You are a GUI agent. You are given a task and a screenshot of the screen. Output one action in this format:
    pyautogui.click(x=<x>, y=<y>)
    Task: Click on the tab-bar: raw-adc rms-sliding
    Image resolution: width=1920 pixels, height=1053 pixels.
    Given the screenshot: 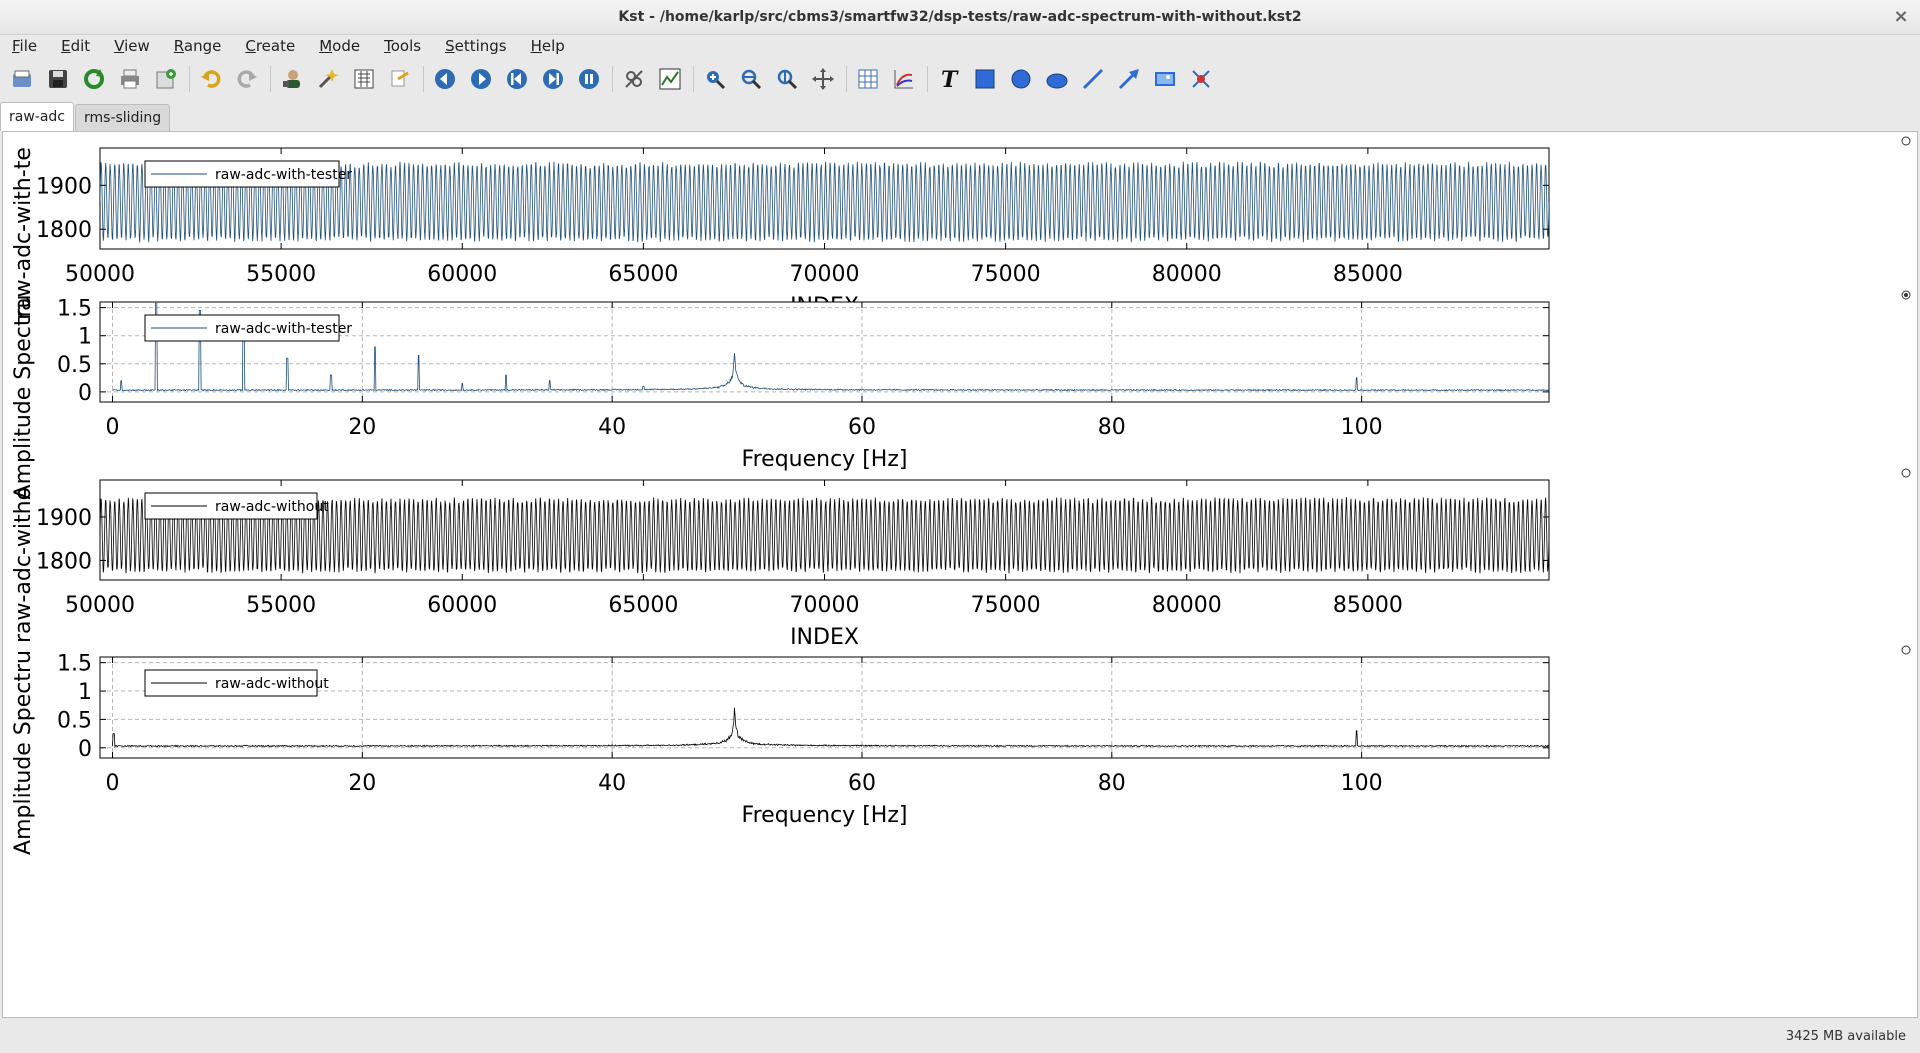 What is the action you would take?
    pyautogui.click(x=85, y=116)
    